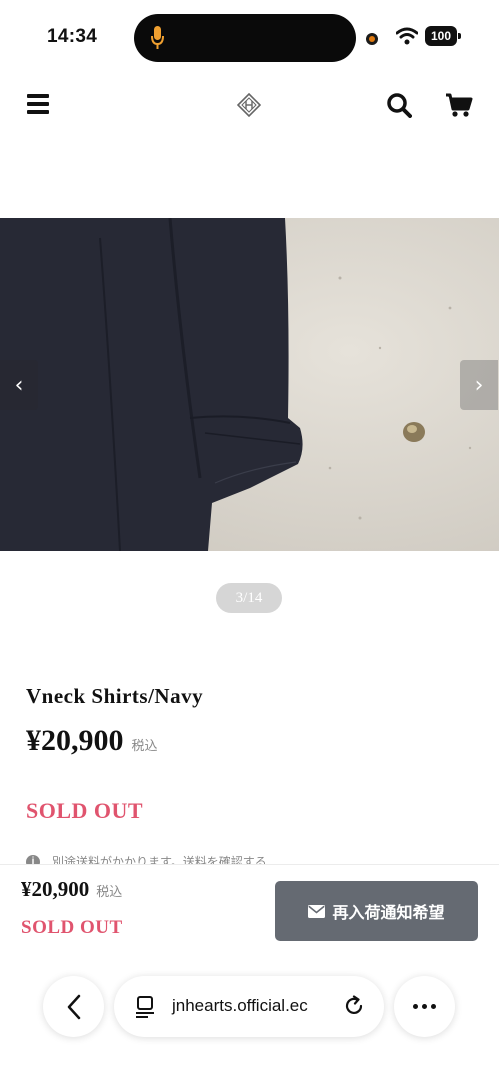 Image resolution: width=499 pixels, height=1080 pixels. I want to click on chevron-left-icon, so click(73, 1006).